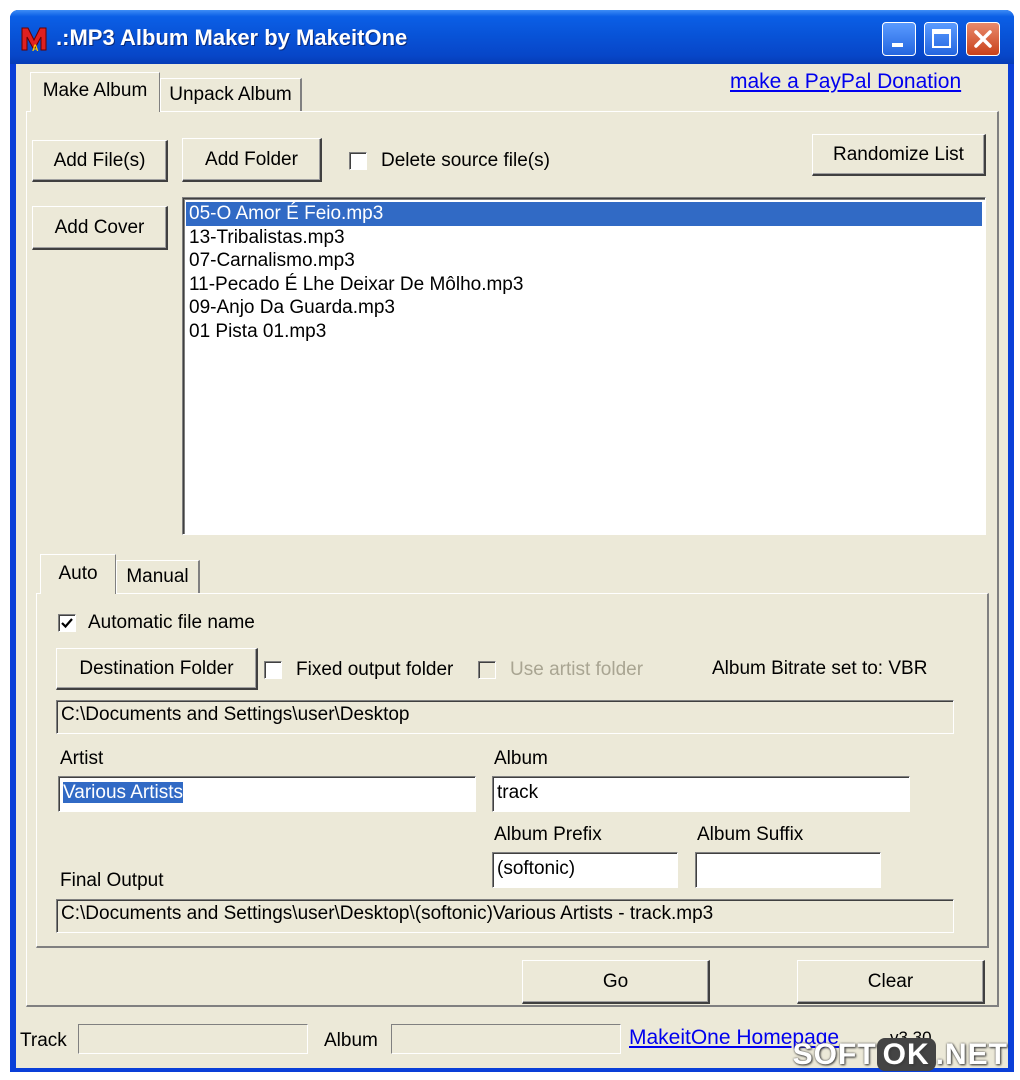 The height and width of the screenshot is (1080, 1020). I want to click on app-logo-icon: A, so click(34, 39).